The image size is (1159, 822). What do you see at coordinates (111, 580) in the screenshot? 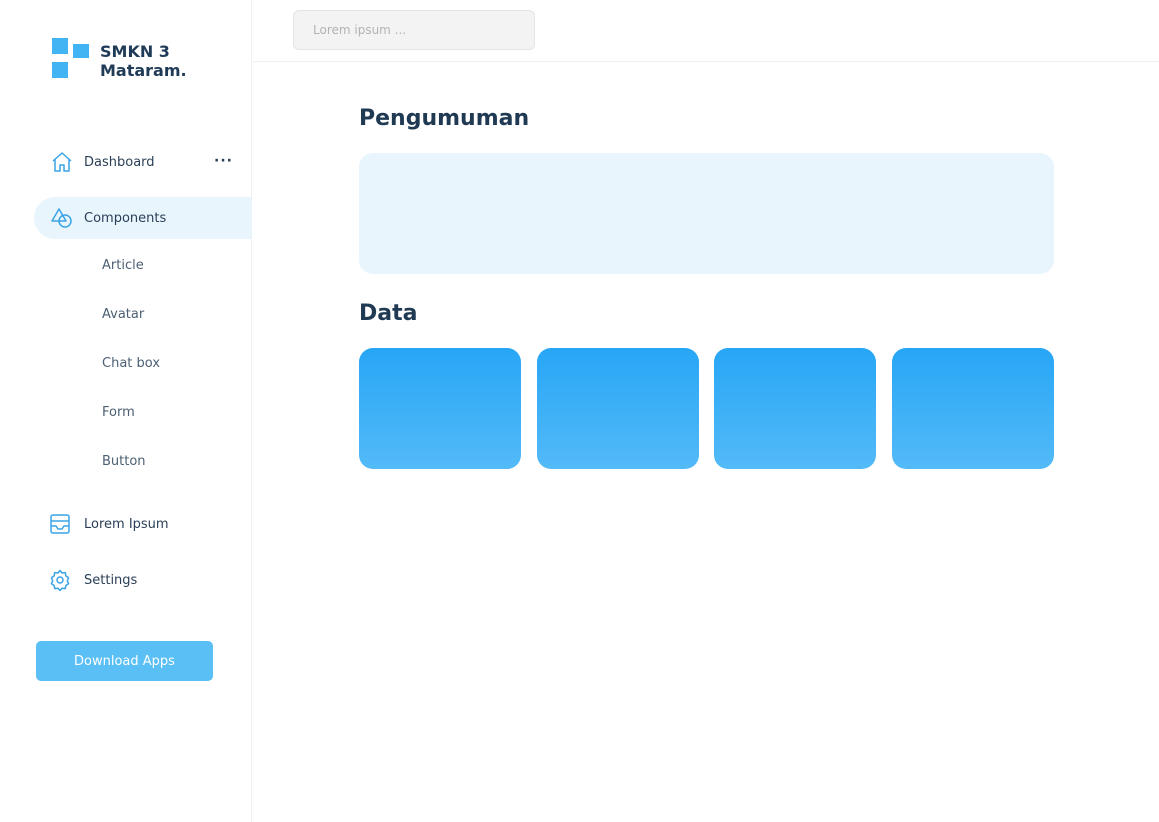
I see `sidebar-item-label: Settings` at bounding box center [111, 580].